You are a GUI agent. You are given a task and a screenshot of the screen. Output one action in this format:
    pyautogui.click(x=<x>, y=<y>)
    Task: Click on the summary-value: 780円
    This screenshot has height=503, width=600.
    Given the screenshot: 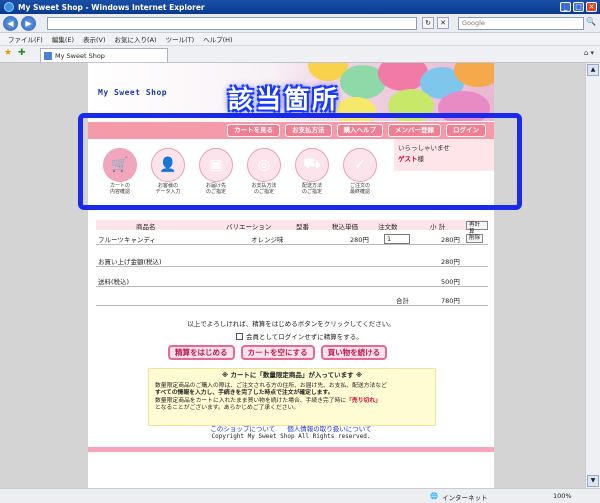 What is the action you would take?
    pyautogui.click(x=450, y=301)
    